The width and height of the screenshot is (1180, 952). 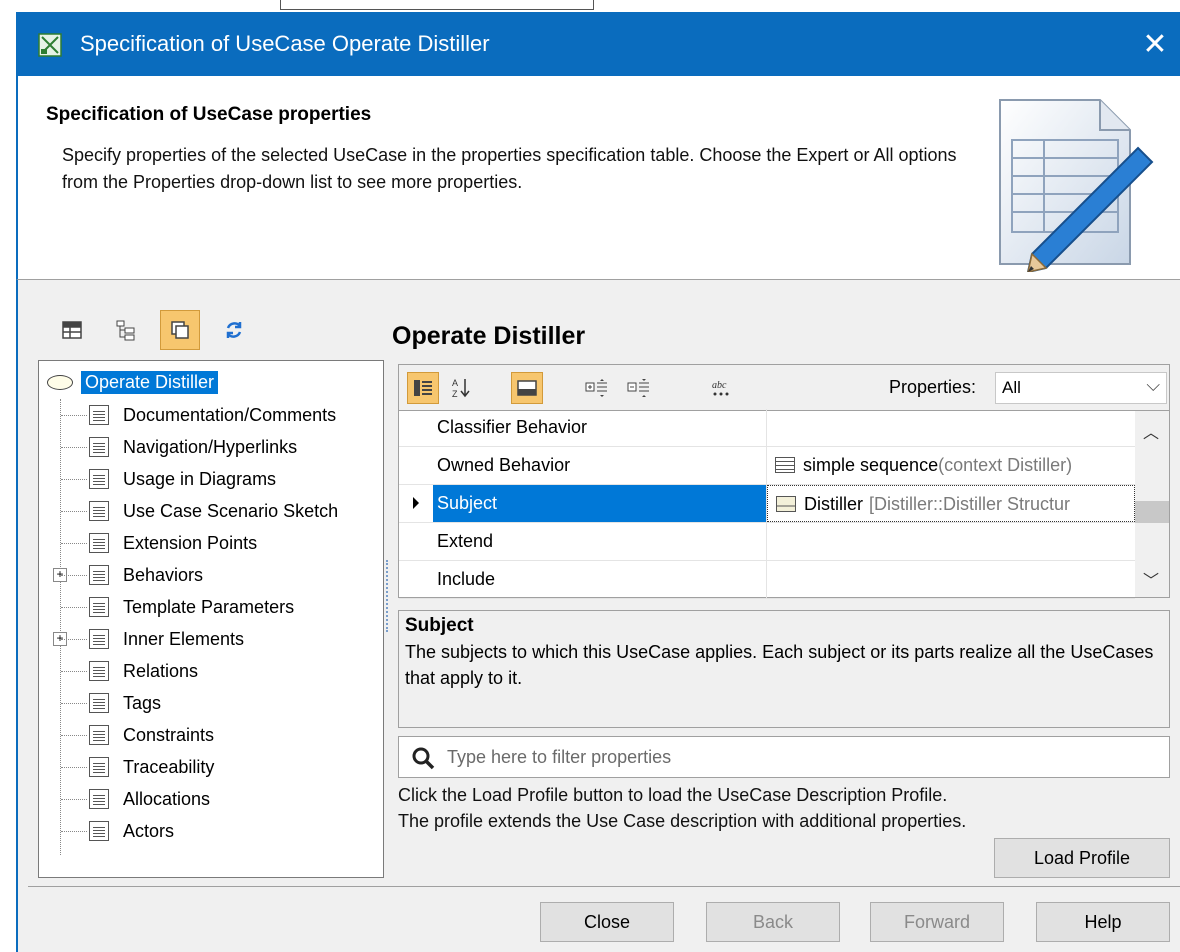 I want to click on tree-icon, so click(x=125, y=330).